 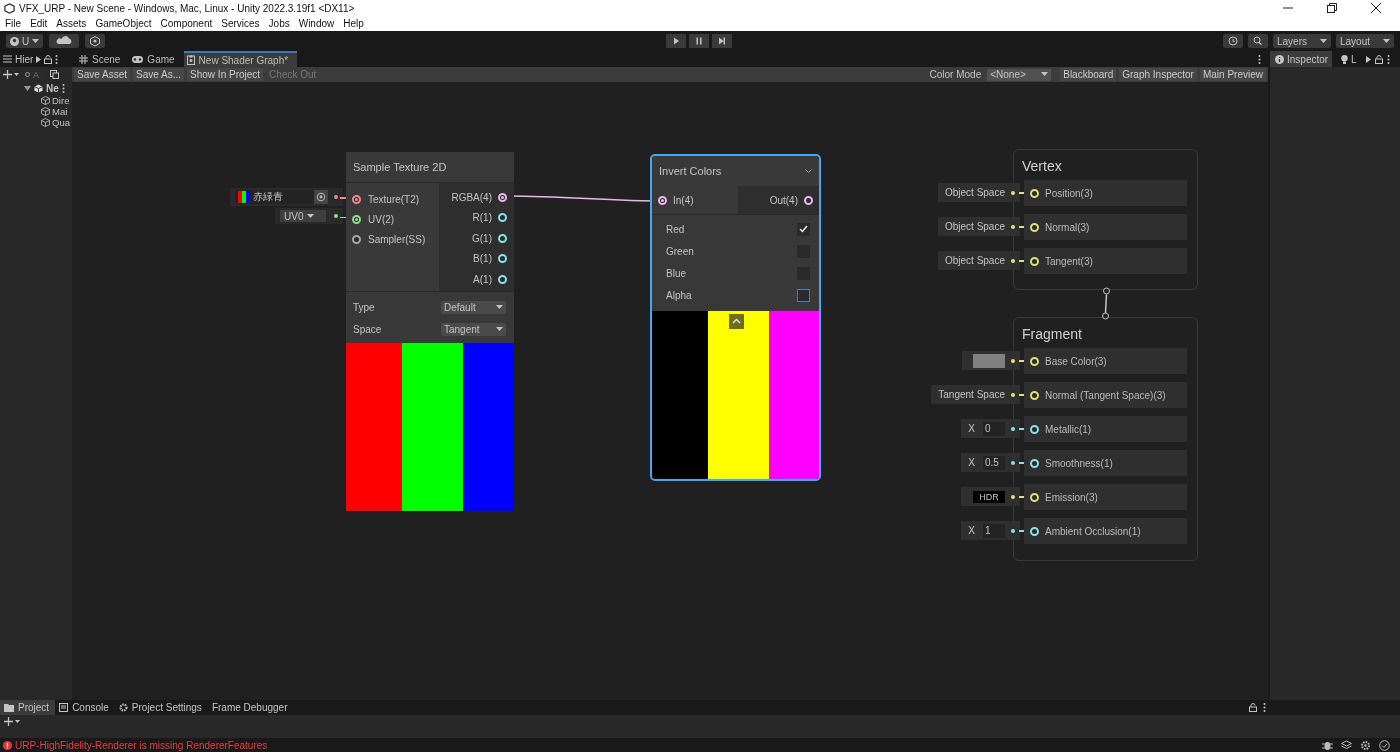 What do you see at coordinates (1105, 463) in the screenshot?
I see `port-row: Smoothness(1)` at bounding box center [1105, 463].